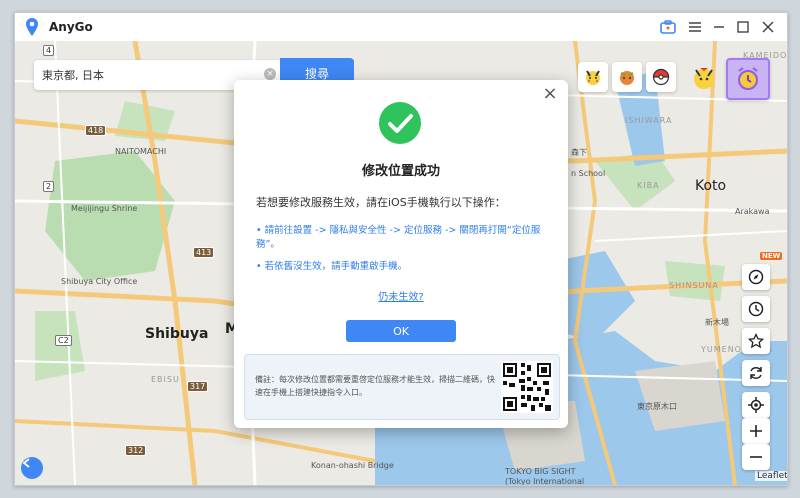  Describe the element at coordinates (704, 78) in the screenshot. I see `character-icon` at that location.